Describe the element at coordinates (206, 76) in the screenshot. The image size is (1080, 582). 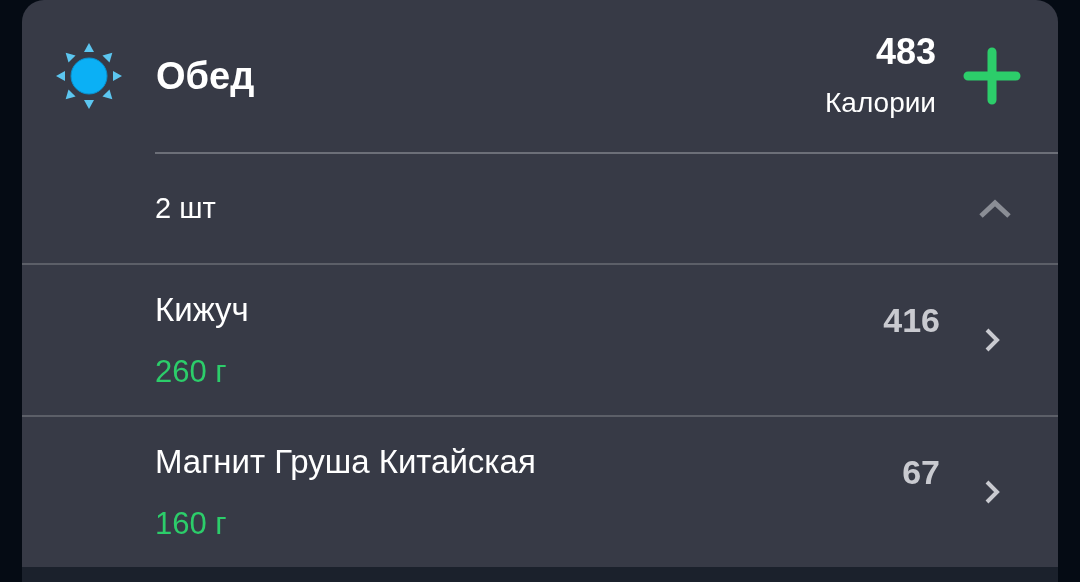
I see `meal-title: Обед` at that location.